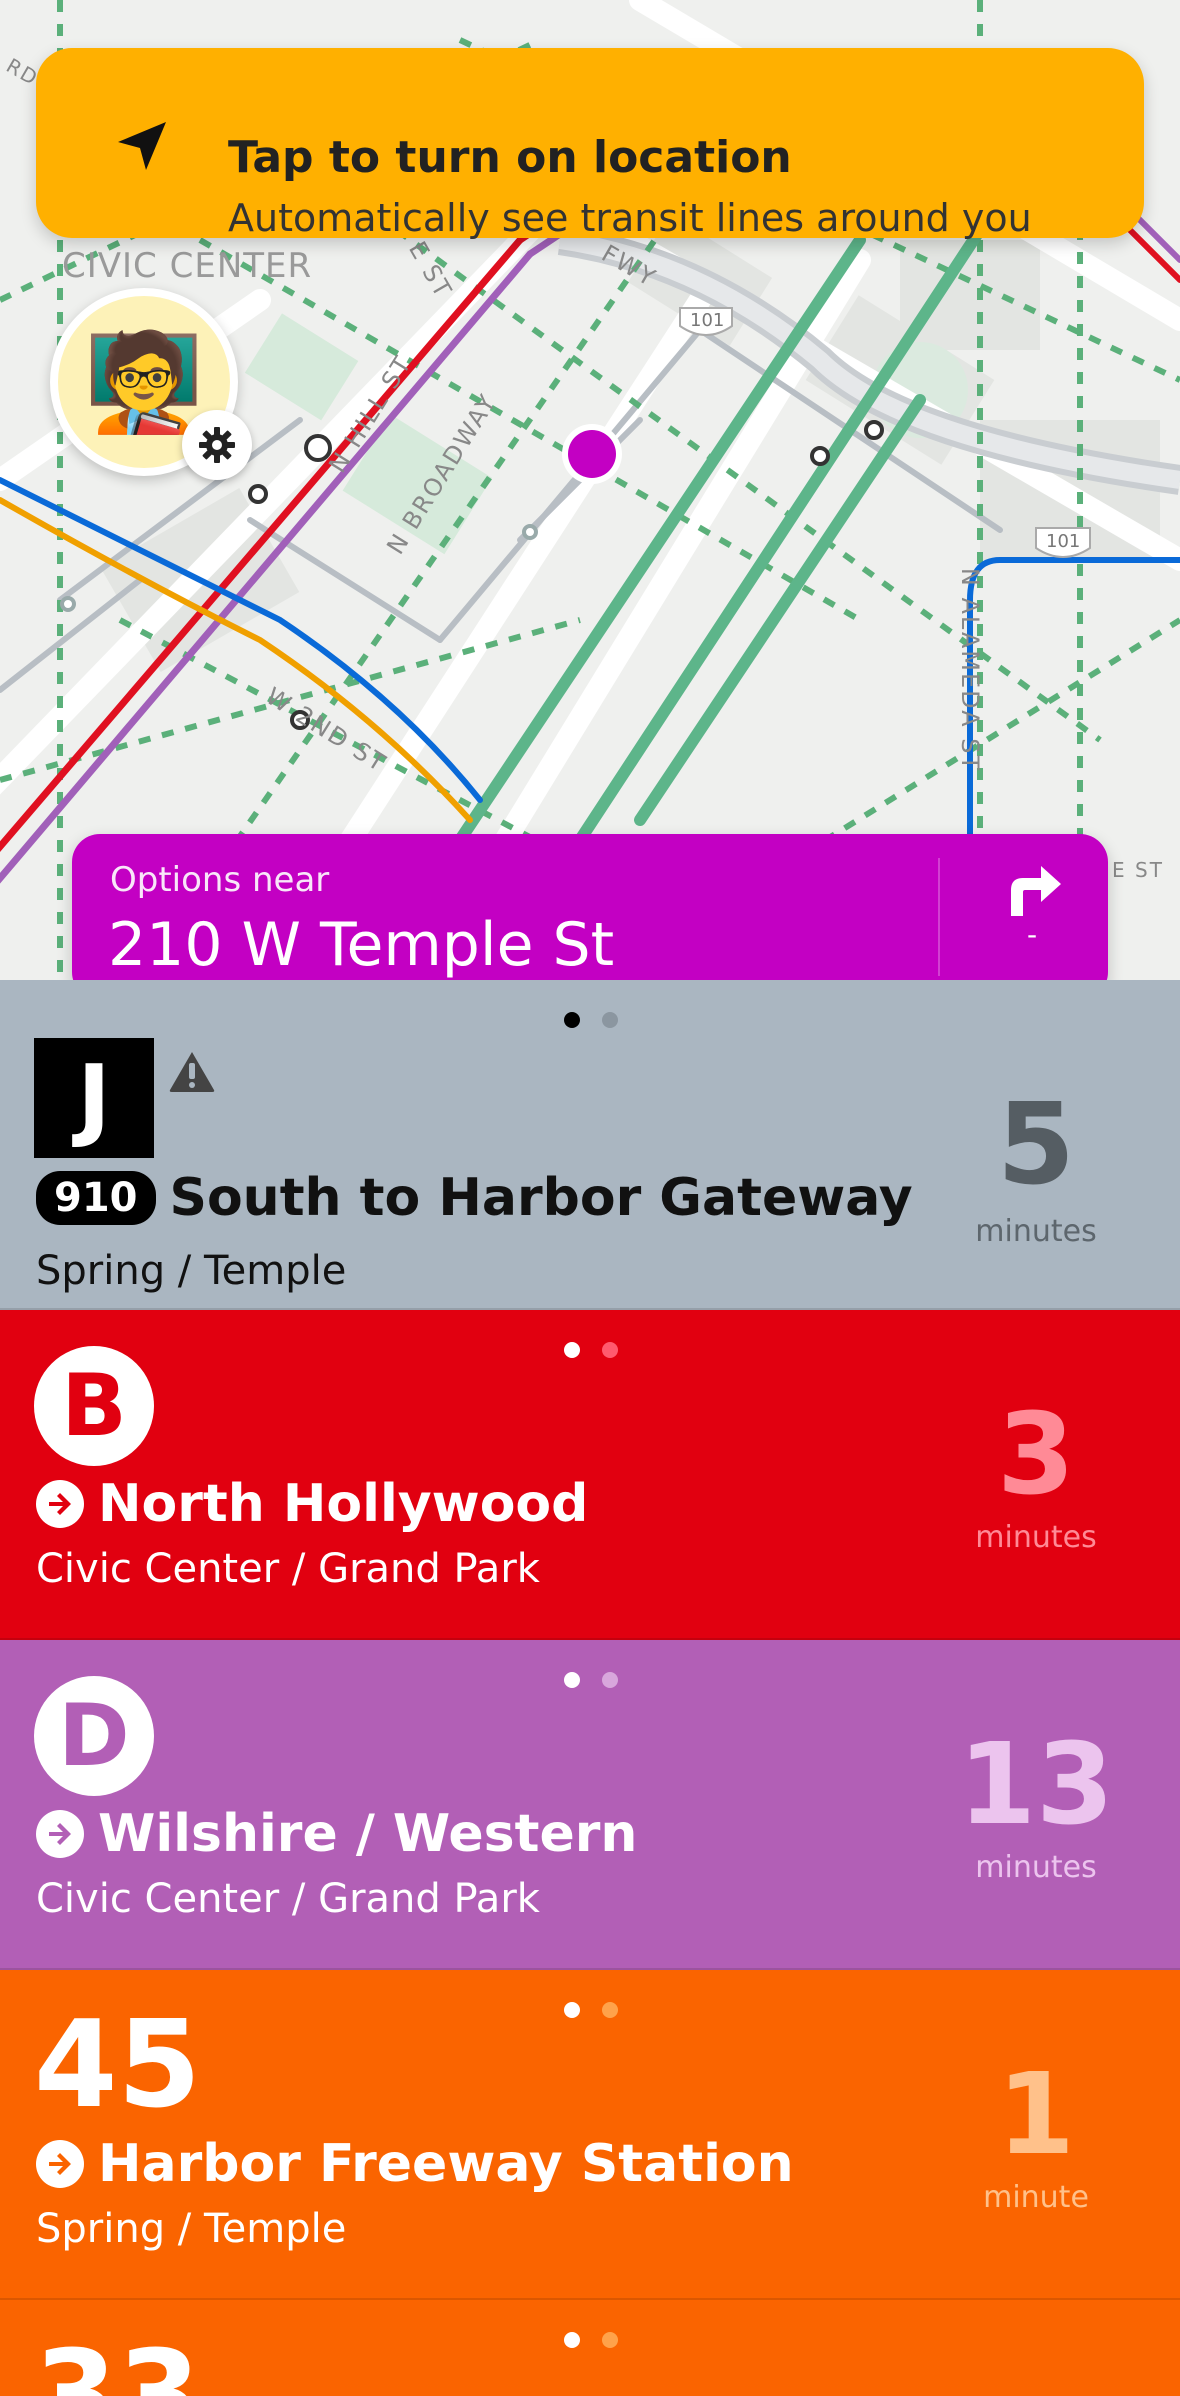 The height and width of the screenshot is (2396, 1180). Describe the element at coordinates (1036, 891) in the screenshot. I see `turn-right-arrow-icon` at that location.